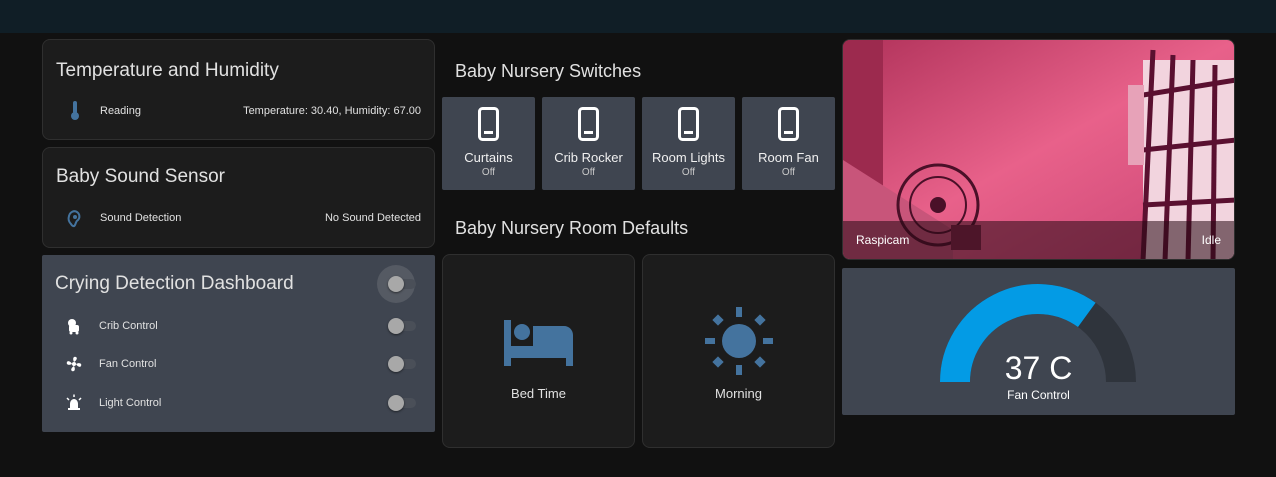 This screenshot has width=1276, height=477. What do you see at coordinates (638, 16) in the screenshot?
I see `top-bar` at bounding box center [638, 16].